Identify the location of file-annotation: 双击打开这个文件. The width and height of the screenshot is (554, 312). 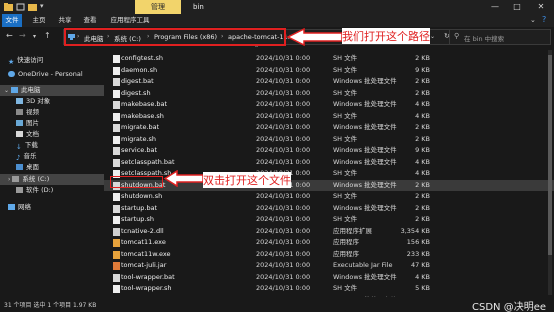
(247, 180).